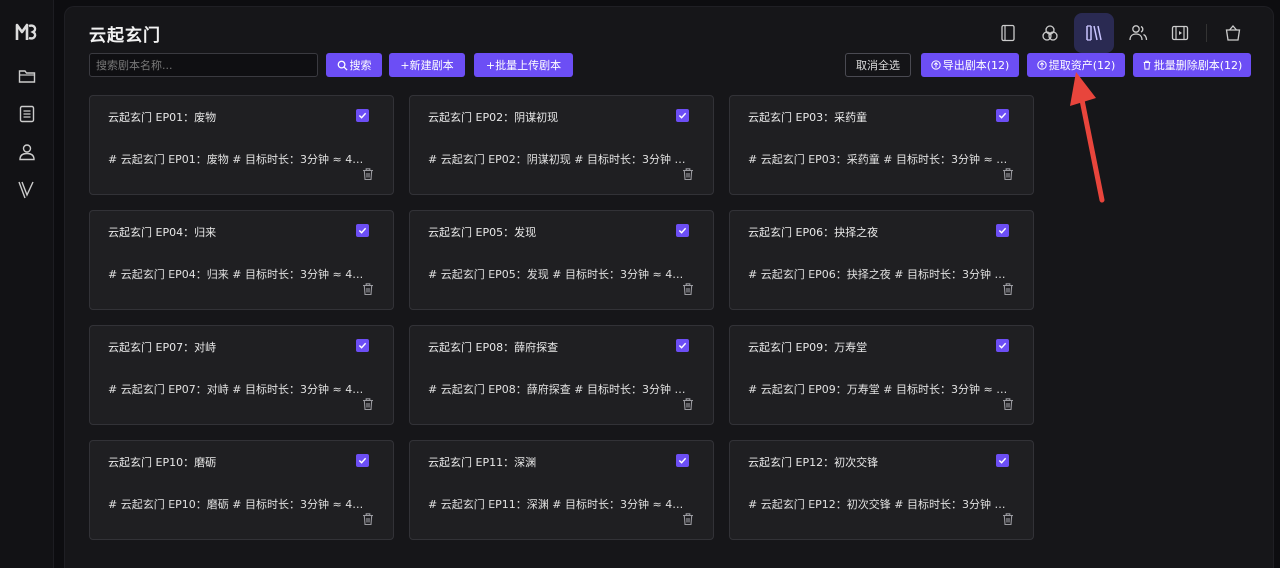  Describe the element at coordinates (1233, 33) in the screenshot. I see `bag-icon` at that location.